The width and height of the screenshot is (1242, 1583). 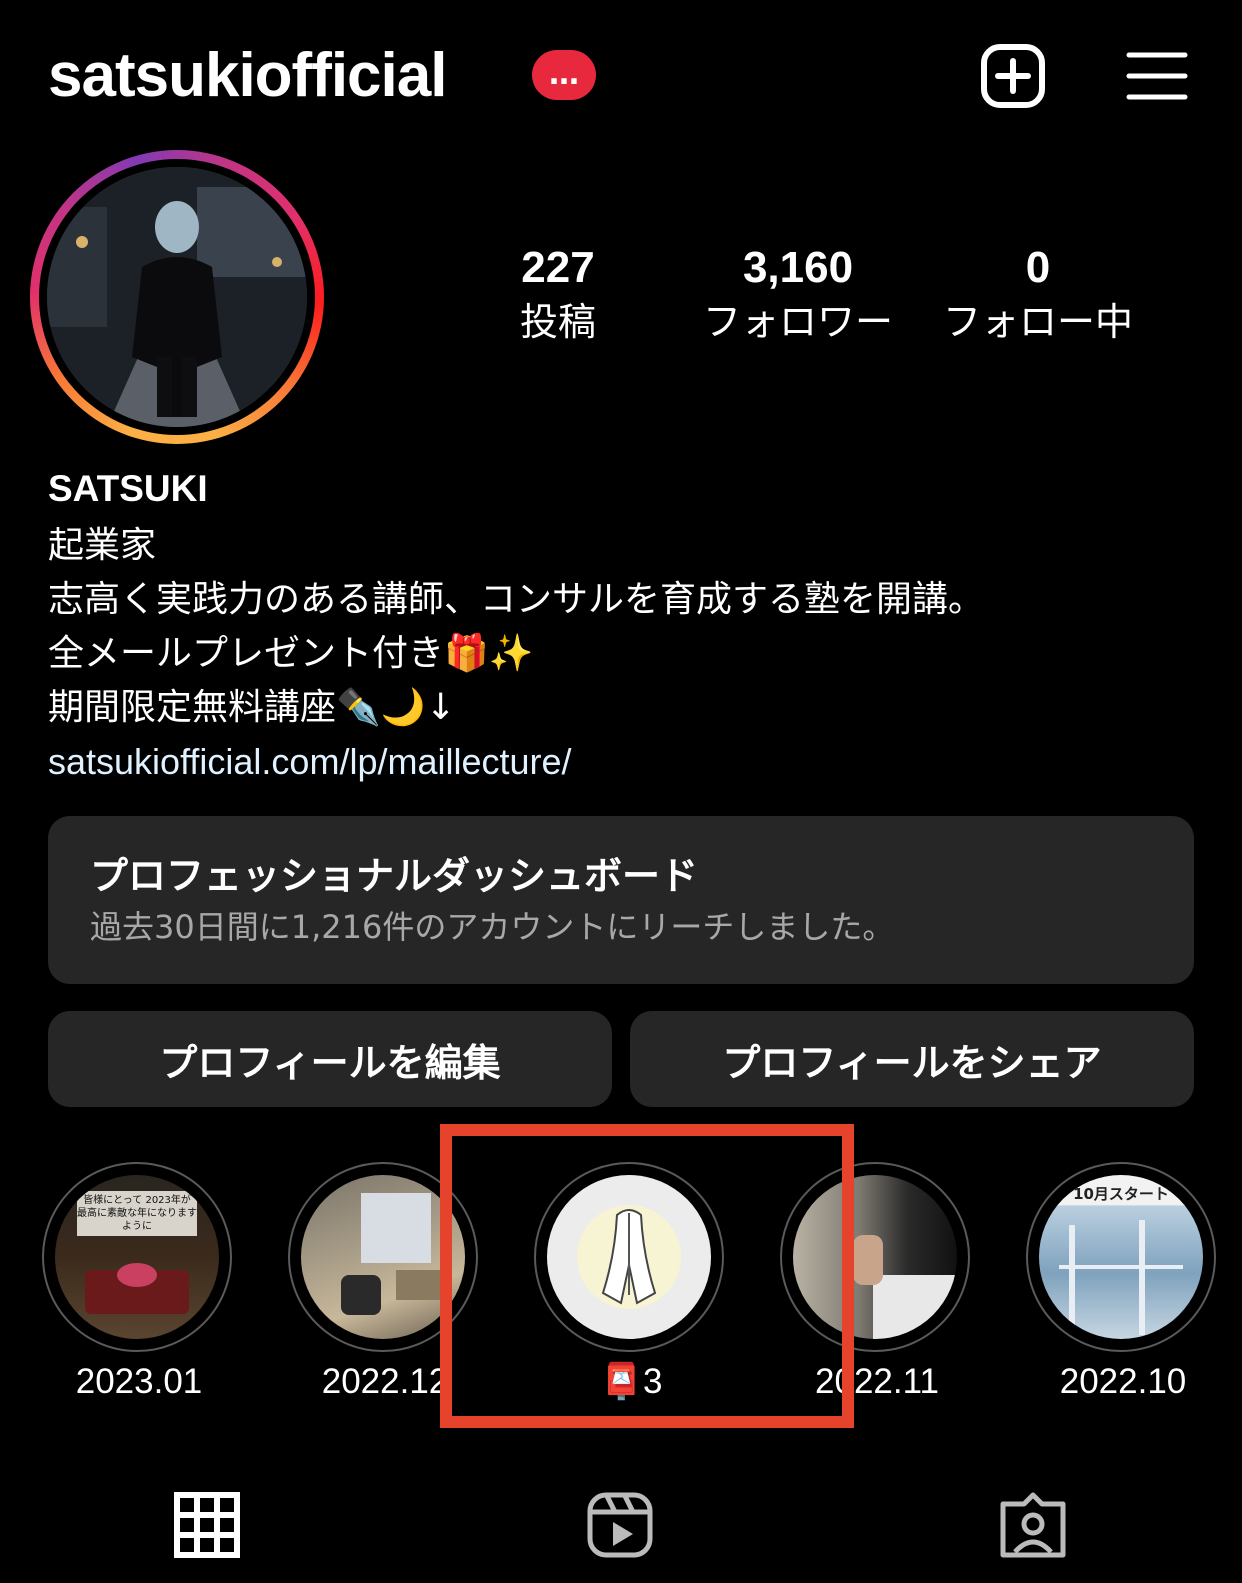 What do you see at coordinates (557, 322) in the screenshot?
I see `posts-label: 投稿` at bounding box center [557, 322].